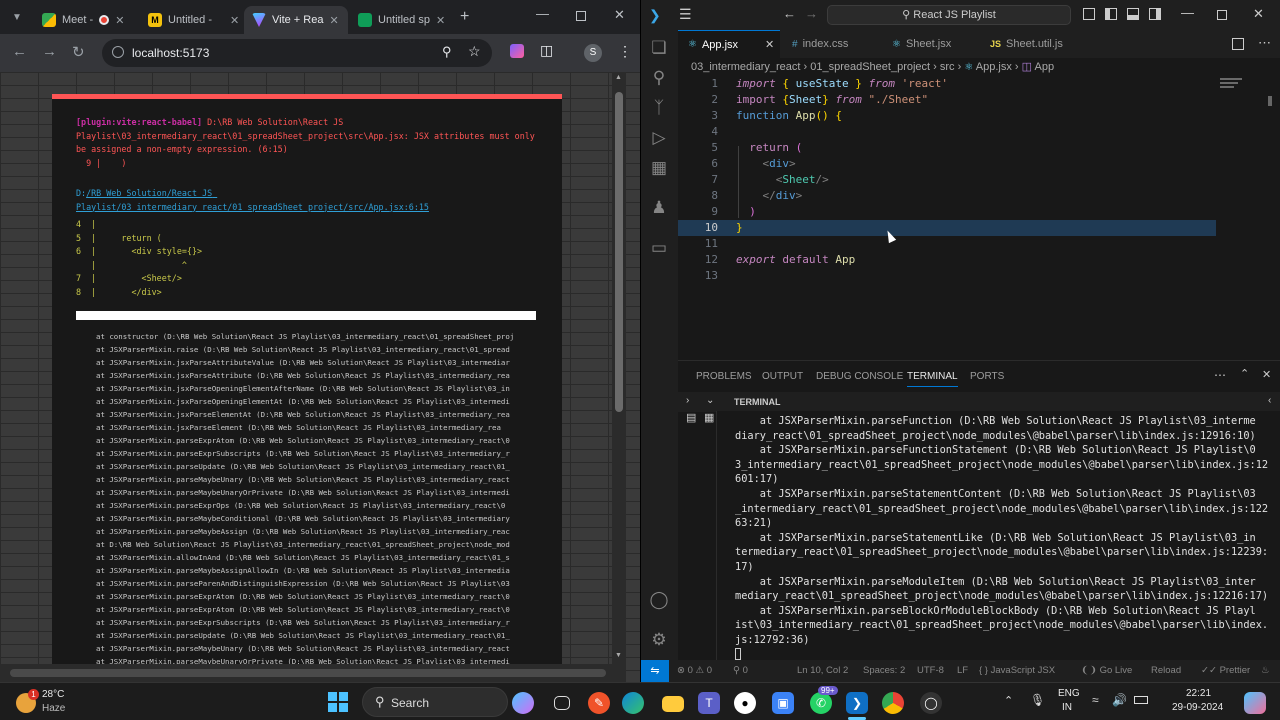 The image size is (1280, 720). Describe the element at coordinates (870, 67) in the screenshot. I see `breadcrumb-item: 01_spreadSheet_project` at that location.